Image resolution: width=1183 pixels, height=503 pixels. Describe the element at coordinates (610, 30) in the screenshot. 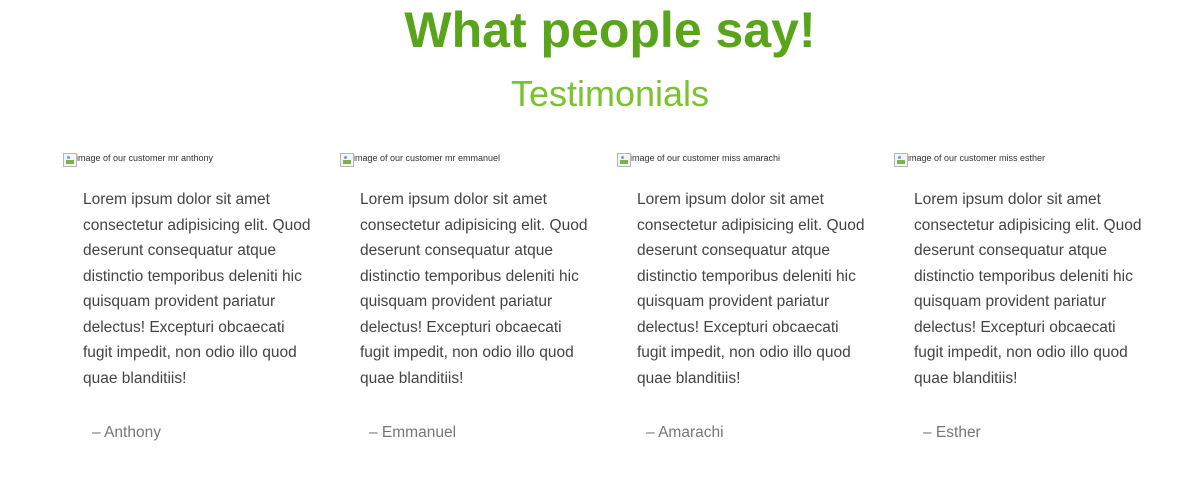

I see `page-title: What people say!` at that location.